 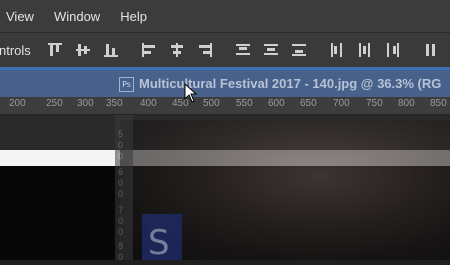 What do you see at coordinates (299, 50) in the screenshot?
I see `distribute-bottom-icon` at bounding box center [299, 50].